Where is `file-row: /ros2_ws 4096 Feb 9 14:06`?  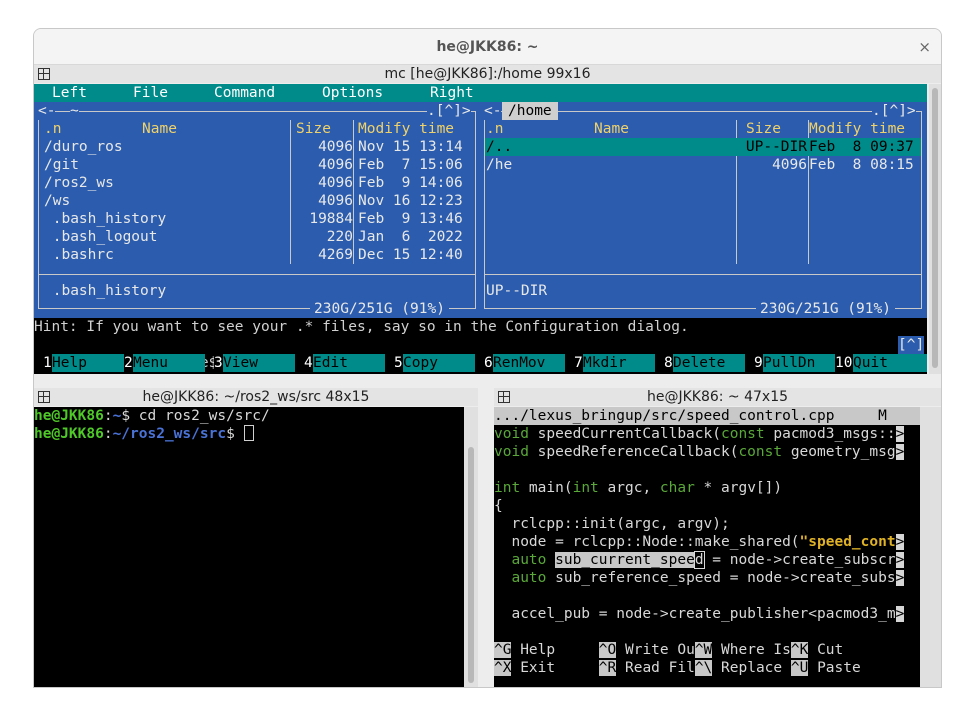
file-row: /ros2_ws 4096 Feb 9 14:06 is located at coordinates (257, 183).